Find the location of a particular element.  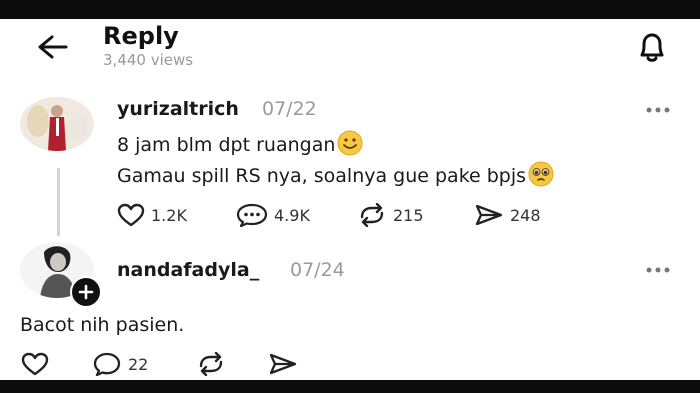

avatar is located at coordinates (57, 124).